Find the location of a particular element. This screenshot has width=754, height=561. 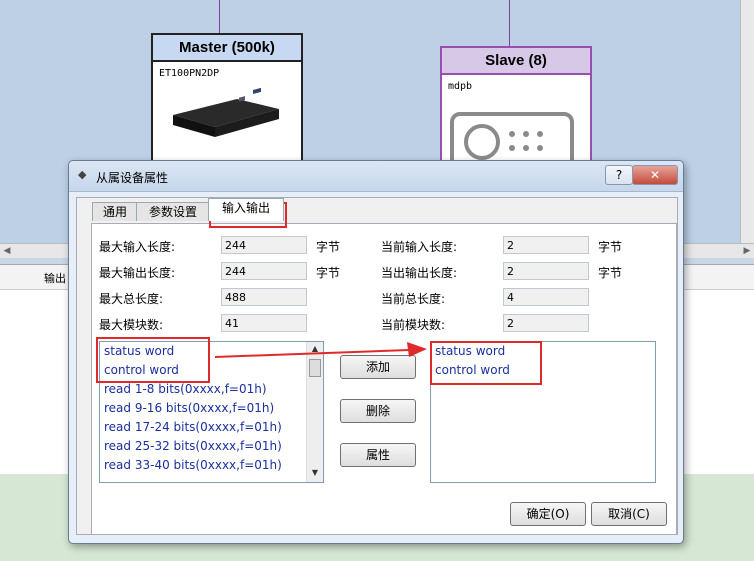

scroll-down-icon: ▼ is located at coordinates (315, 474).